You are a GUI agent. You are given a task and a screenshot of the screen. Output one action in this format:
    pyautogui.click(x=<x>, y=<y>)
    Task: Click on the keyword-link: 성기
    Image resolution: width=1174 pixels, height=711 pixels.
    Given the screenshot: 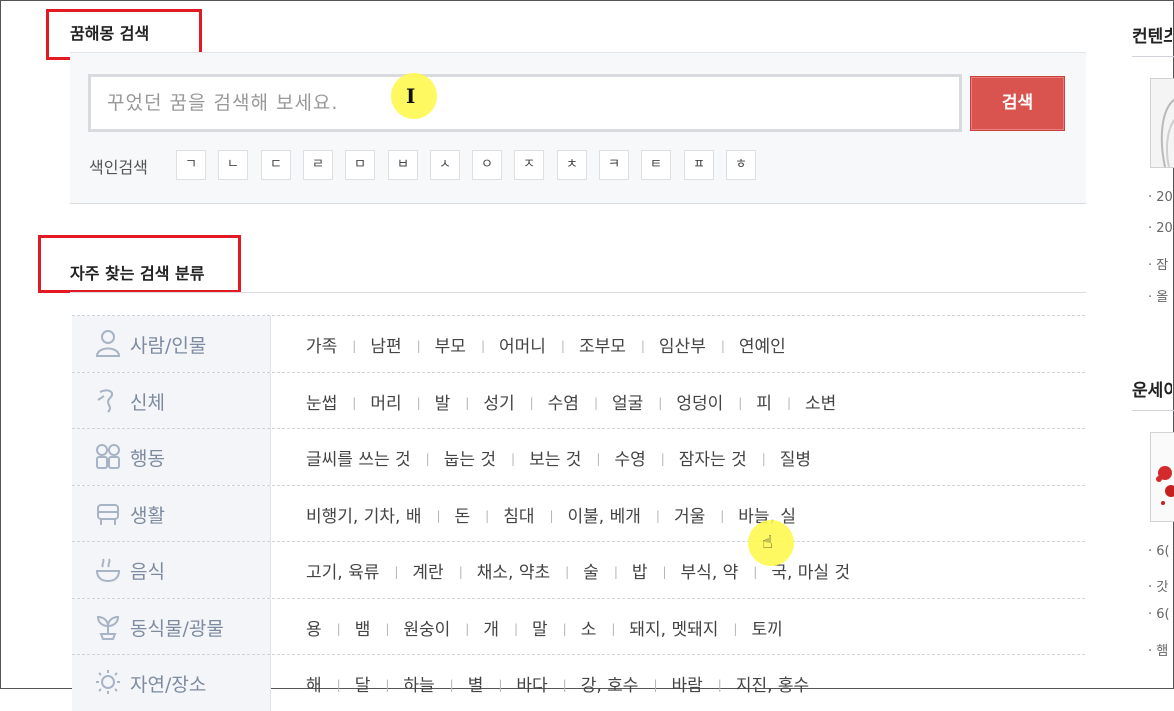 What is the action you would take?
    pyautogui.click(x=498, y=401)
    